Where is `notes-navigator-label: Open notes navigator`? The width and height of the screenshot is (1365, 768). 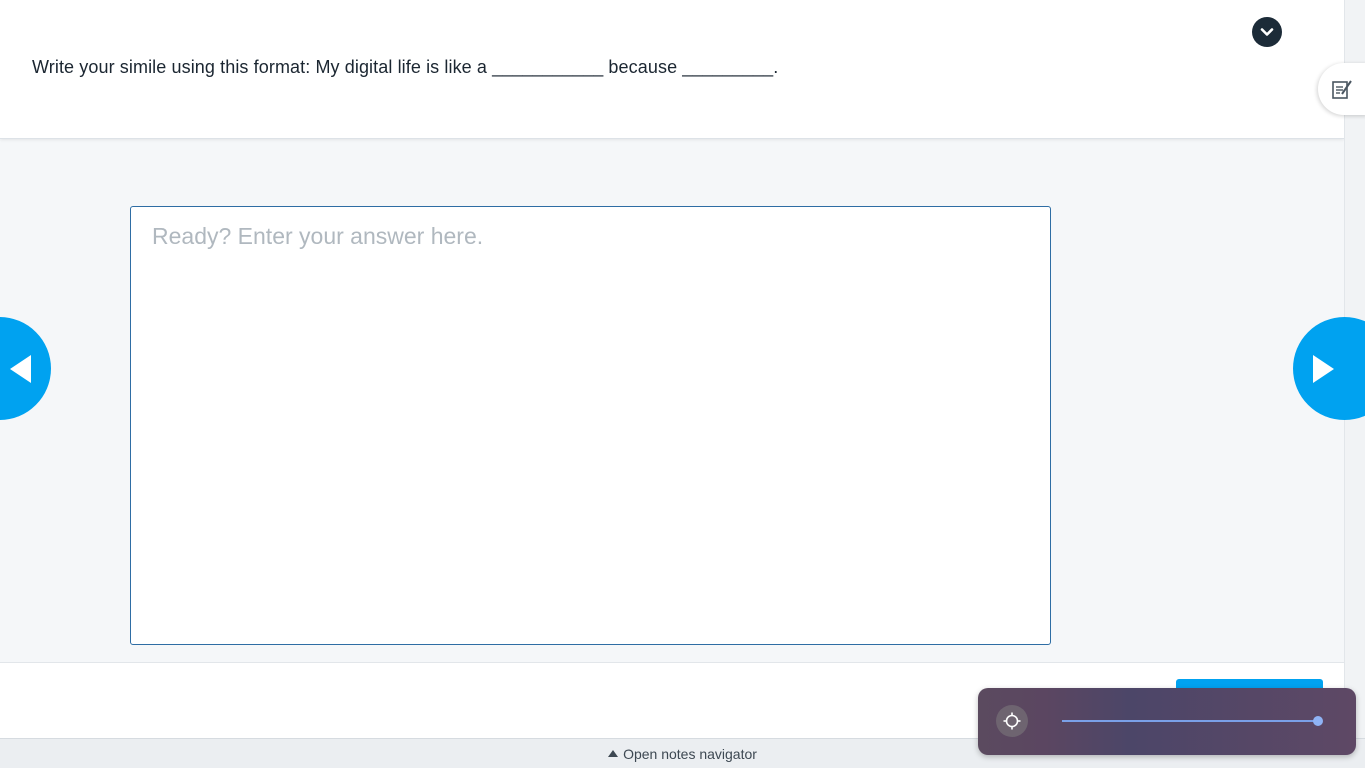
notes-navigator-label: Open notes navigator is located at coordinates (690, 753).